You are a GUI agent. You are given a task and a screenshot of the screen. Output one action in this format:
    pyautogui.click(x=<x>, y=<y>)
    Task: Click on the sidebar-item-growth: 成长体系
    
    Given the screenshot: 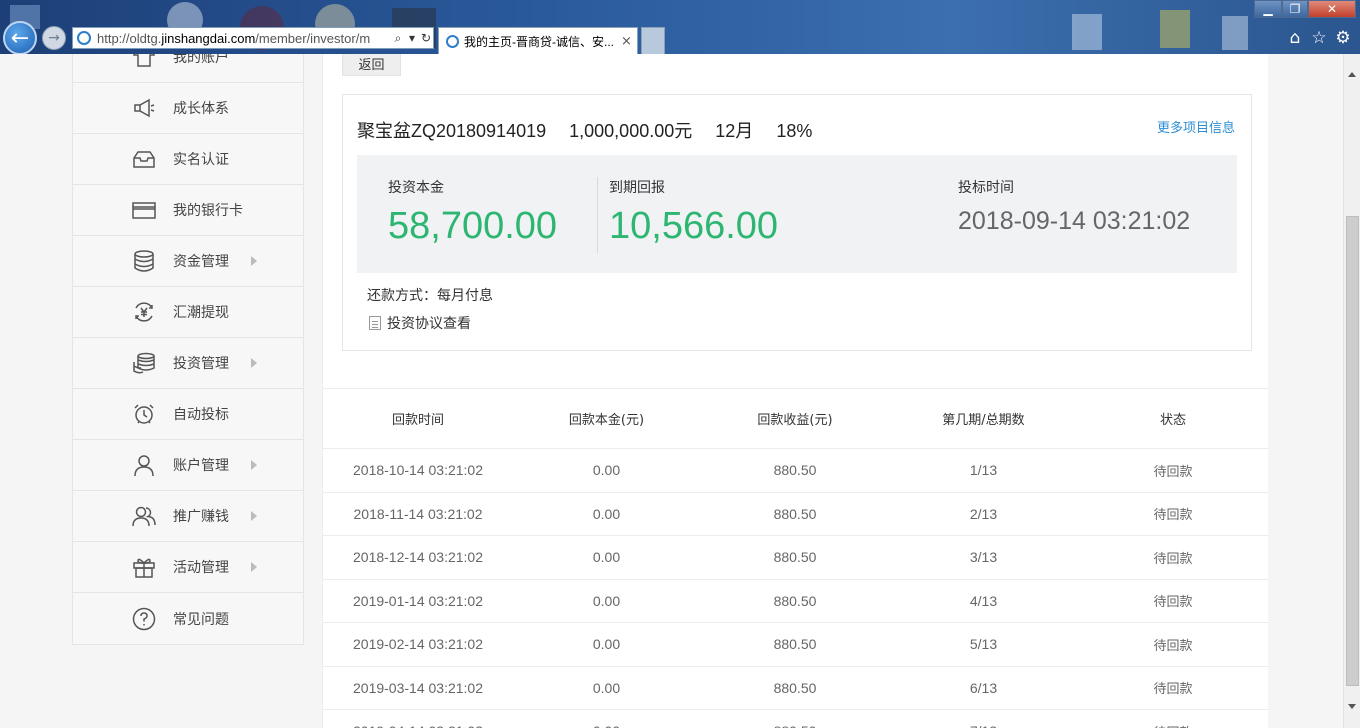 What is the action you would take?
    pyautogui.click(x=188, y=108)
    